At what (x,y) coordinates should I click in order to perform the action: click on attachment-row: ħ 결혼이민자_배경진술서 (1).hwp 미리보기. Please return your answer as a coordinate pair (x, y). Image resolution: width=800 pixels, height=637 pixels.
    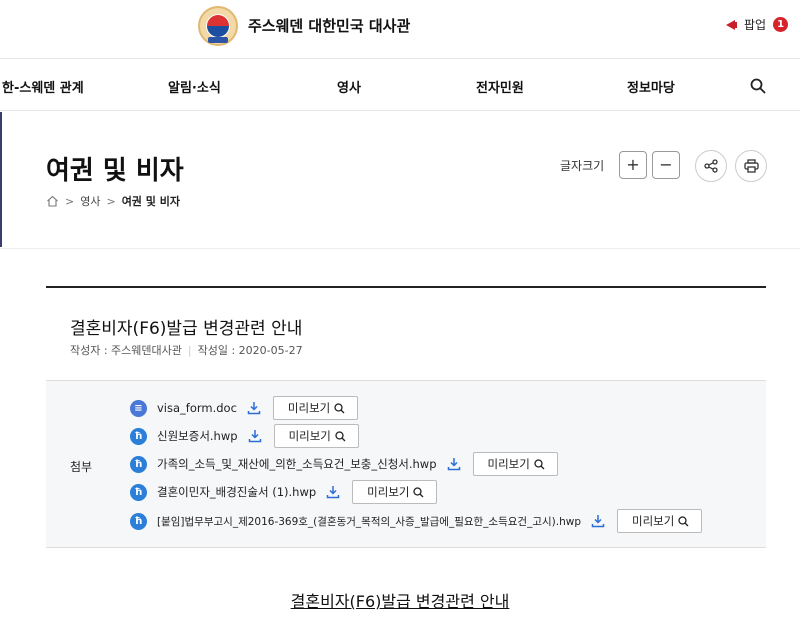
    Looking at the image, I should click on (284, 492).